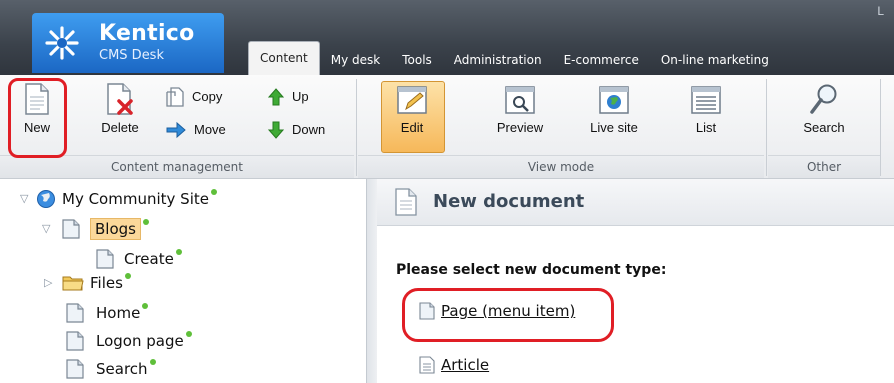 Image resolution: width=894 pixels, height=383 pixels. I want to click on delete-button-label: Delete, so click(120, 127).